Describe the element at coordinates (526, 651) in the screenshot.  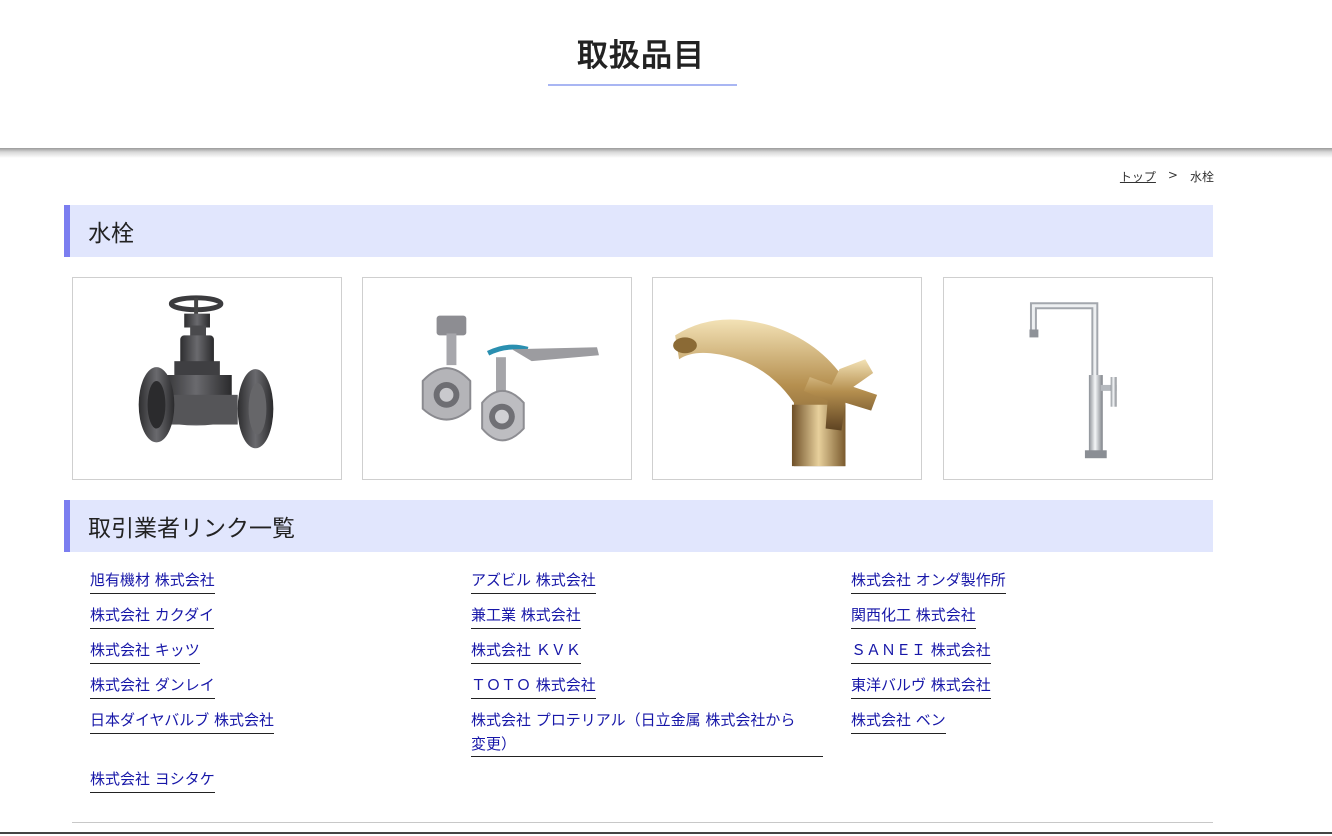
I see `vendor-link: 株式会社 ＫＶＫ` at that location.